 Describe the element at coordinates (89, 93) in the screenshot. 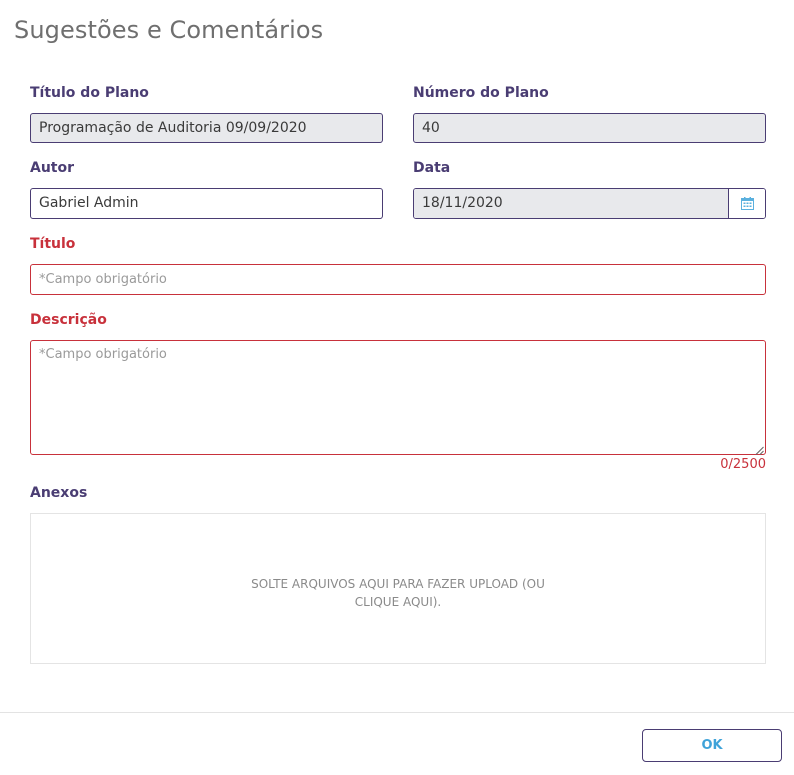

I see `plan-title-label: Título do Plano` at that location.